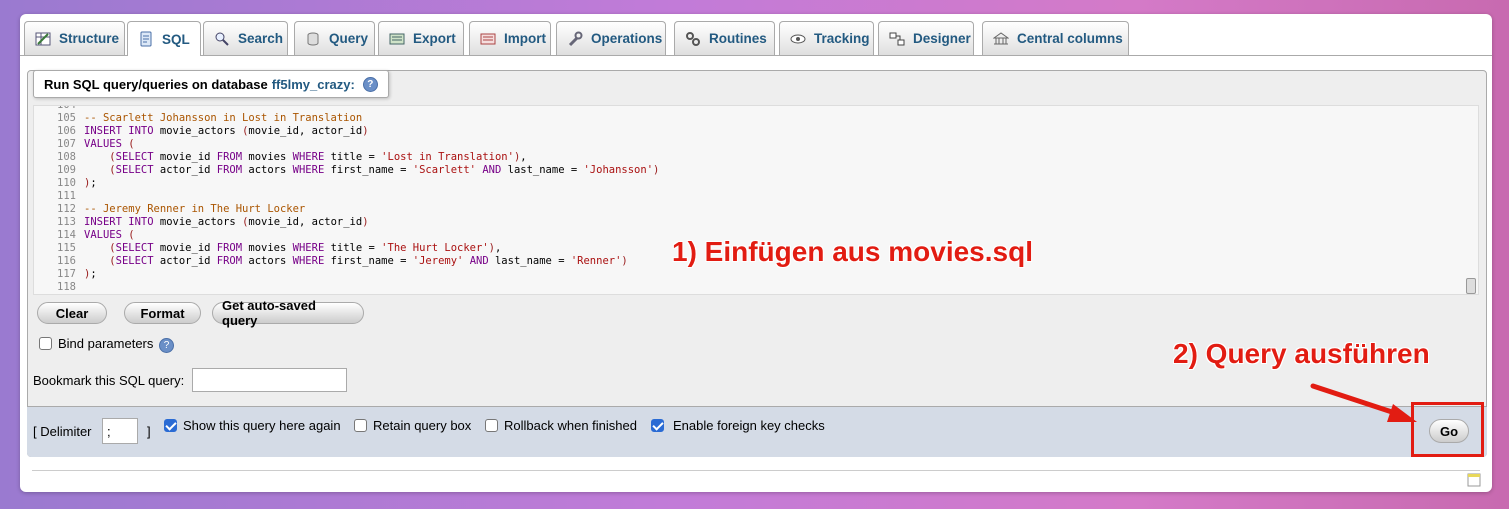 This screenshot has height=509, width=1509. Describe the element at coordinates (261, 38) in the screenshot. I see `tab-label: Search` at that location.